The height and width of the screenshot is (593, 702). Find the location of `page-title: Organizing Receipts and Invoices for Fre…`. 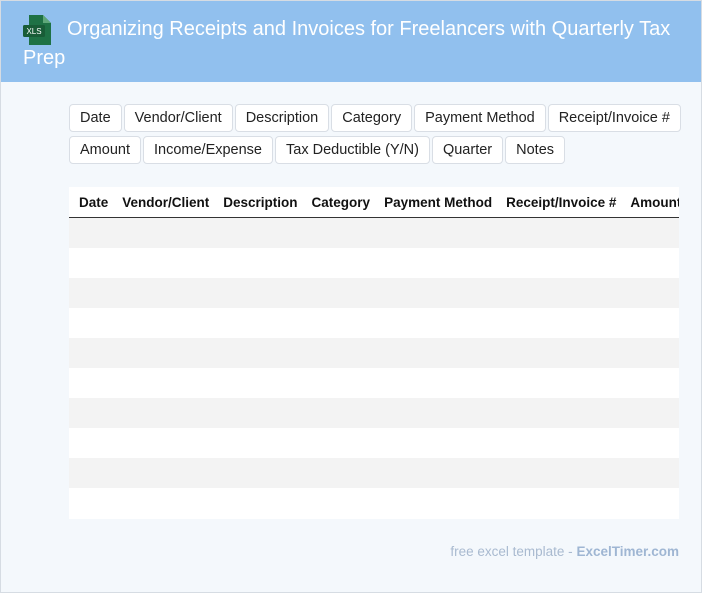

page-title: Organizing Receipts and Invoices for Fre… is located at coordinates (347, 43).